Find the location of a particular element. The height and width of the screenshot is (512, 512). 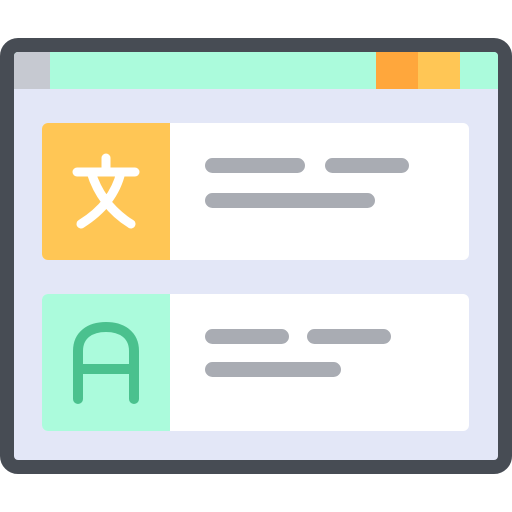

latin-language-badge: A is located at coordinates (106, 362).